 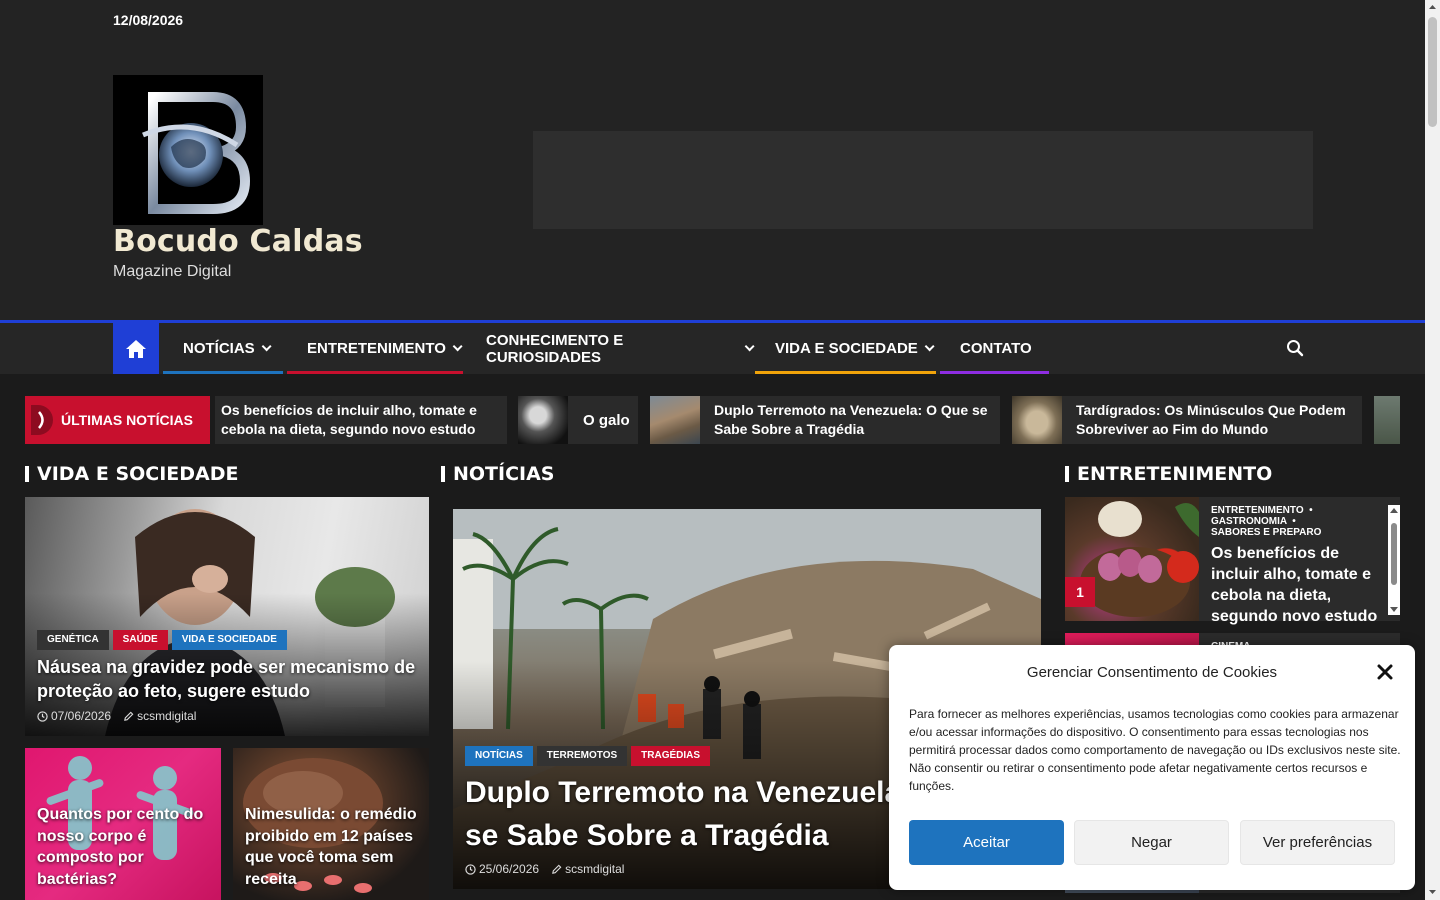 I want to click on scrollbar-track, so click(x=1394, y=560).